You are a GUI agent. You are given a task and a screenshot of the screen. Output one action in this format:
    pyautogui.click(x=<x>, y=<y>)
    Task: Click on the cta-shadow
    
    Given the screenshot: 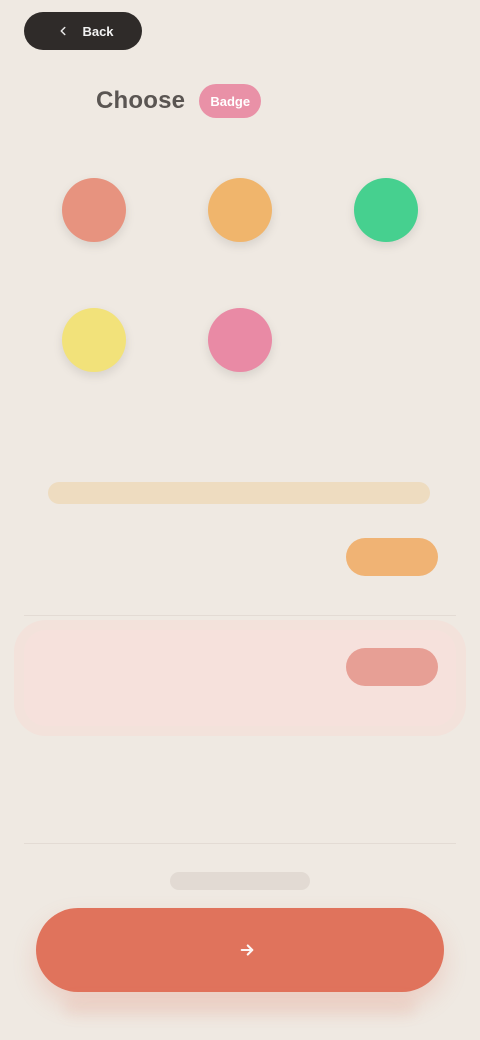 What is the action you would take?
    pyautogui.click(x=240, y=1007)
    